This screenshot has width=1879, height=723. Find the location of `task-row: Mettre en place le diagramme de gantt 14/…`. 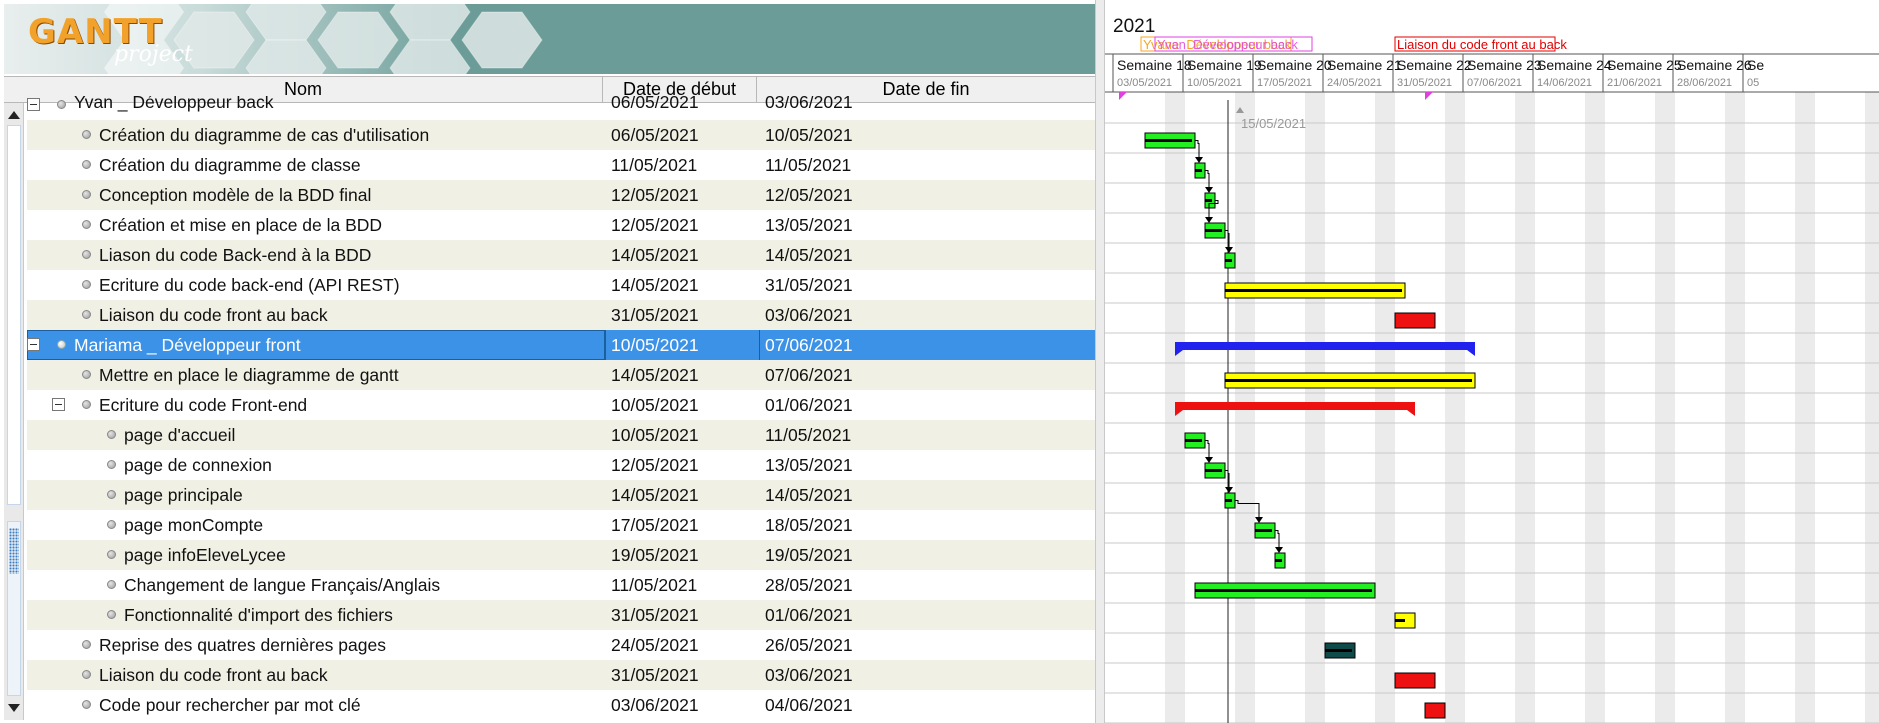

task-row: Mettre en place le diagramme de gantt 14/… is located at coordinates (561, 375).